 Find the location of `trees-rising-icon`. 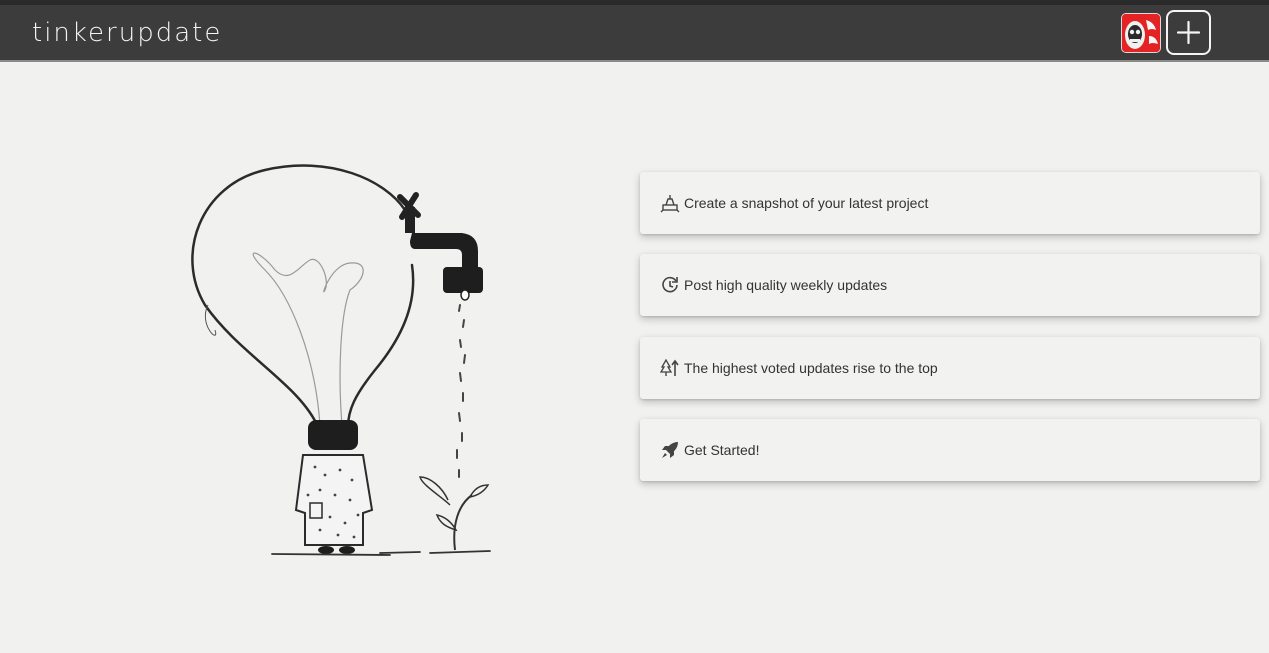

trees-rising-icon is located at coordinates (670, 368).